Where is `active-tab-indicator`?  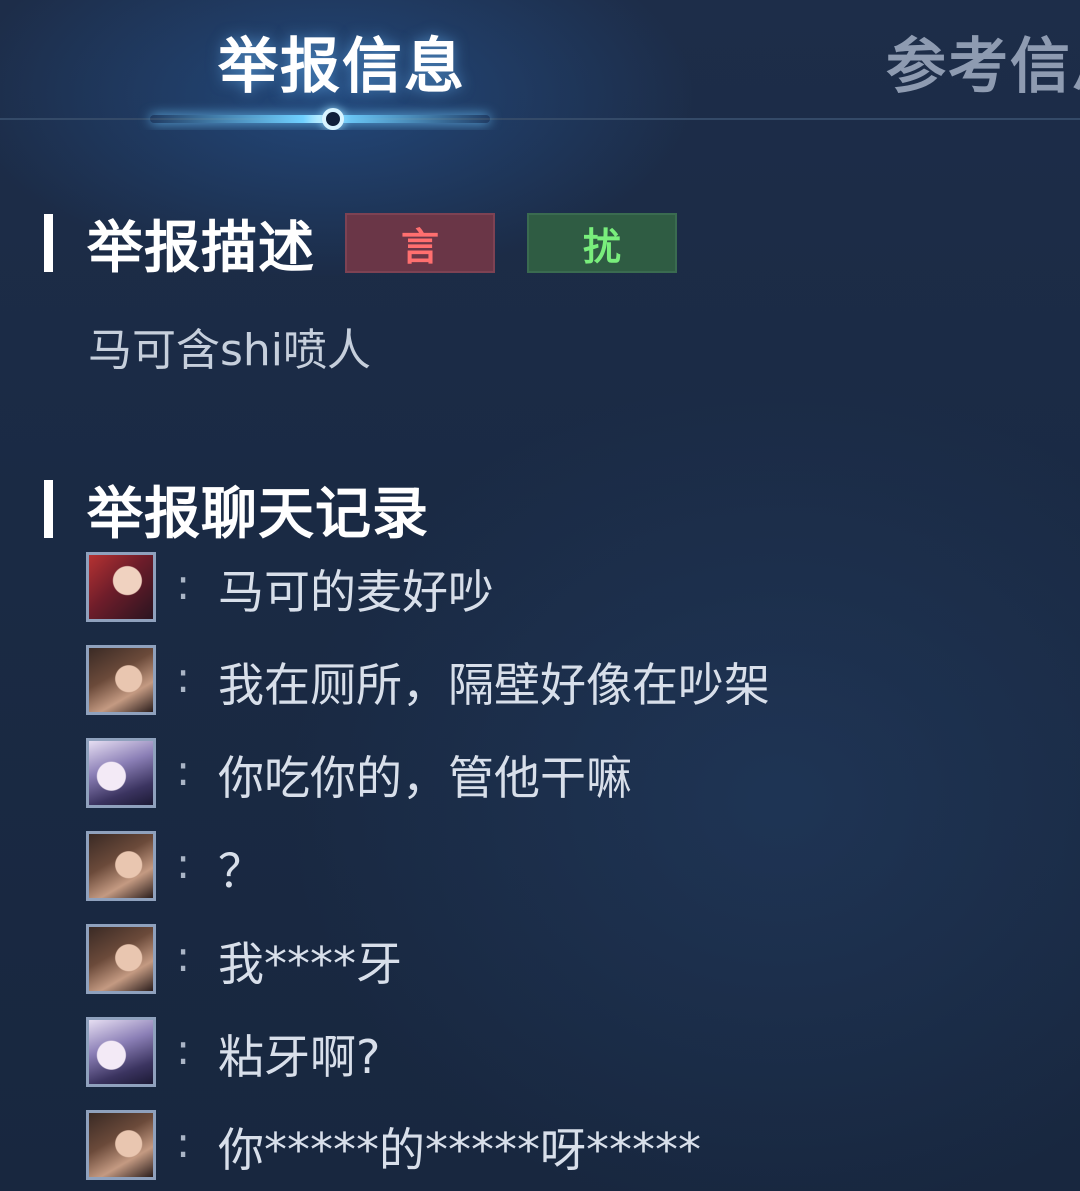 active-tab-indicator is located at coordinates (320, 119).